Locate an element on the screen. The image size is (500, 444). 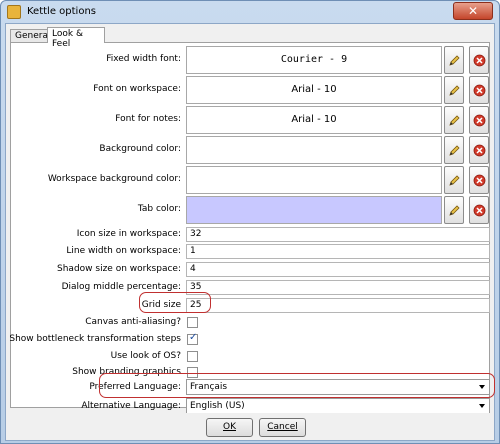
edit-background-color-button is located at coordinates (454, 150).